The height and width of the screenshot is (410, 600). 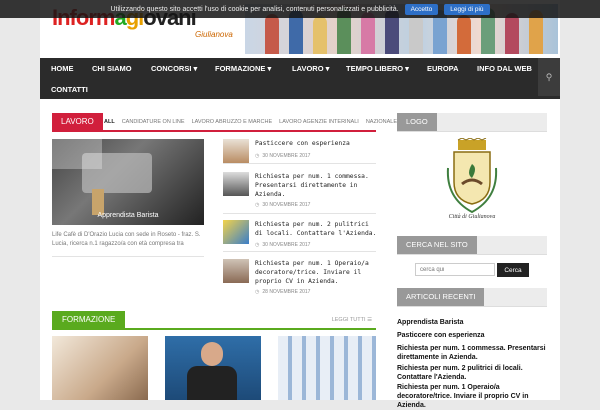 What do you see at coordinates (504, 68) in the screenshot?
I see `nav-info-dal-web: INFO DAL WEB` at bounding box center [504, 68].